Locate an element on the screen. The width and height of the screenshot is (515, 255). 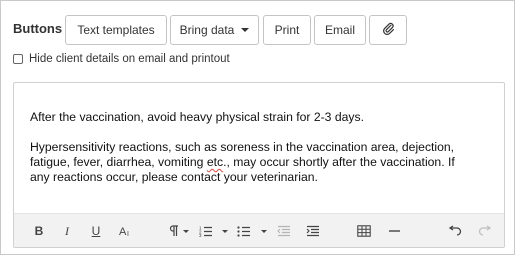
print-button: Print is located at coordinates (287, 30).